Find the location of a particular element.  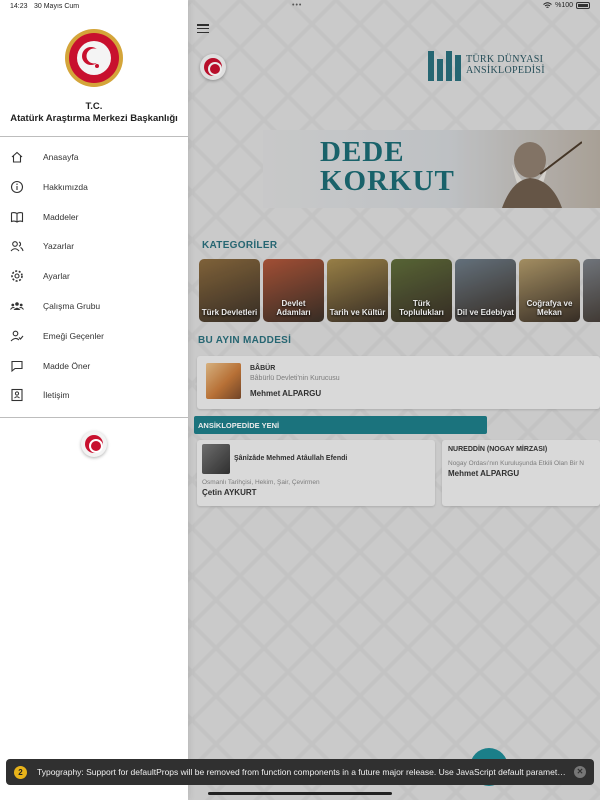

contact-icon is located at coordinates (17, 395).